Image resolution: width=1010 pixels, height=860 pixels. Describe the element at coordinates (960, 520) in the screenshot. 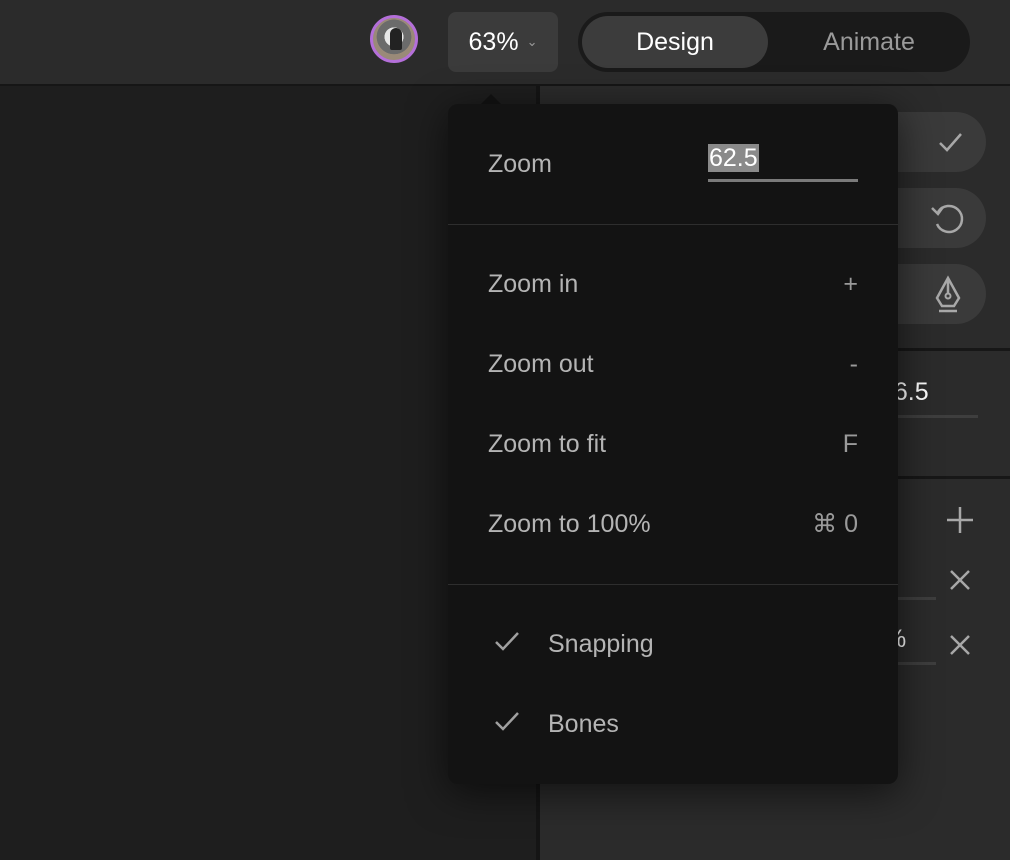

I see `plus-icon` at that location.